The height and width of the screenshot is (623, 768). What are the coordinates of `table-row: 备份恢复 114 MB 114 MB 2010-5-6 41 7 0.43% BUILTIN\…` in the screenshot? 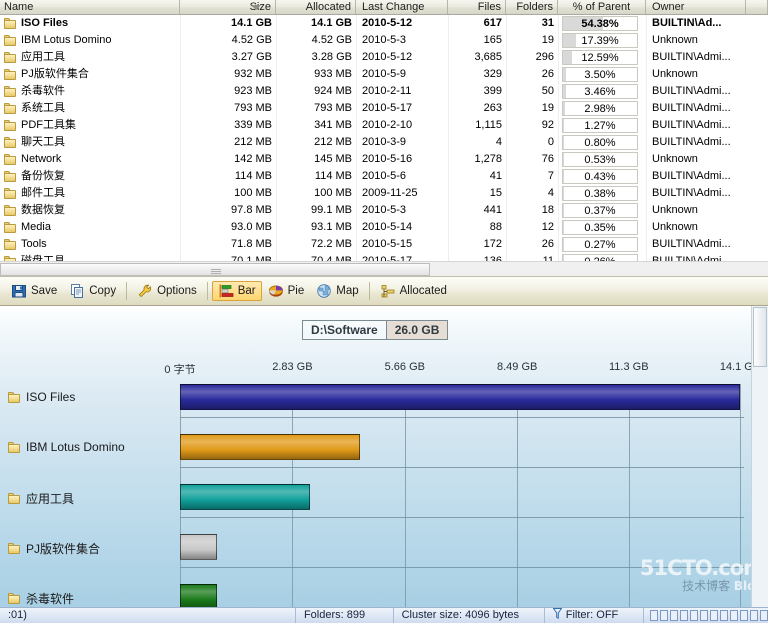 It's located at (384, 176).